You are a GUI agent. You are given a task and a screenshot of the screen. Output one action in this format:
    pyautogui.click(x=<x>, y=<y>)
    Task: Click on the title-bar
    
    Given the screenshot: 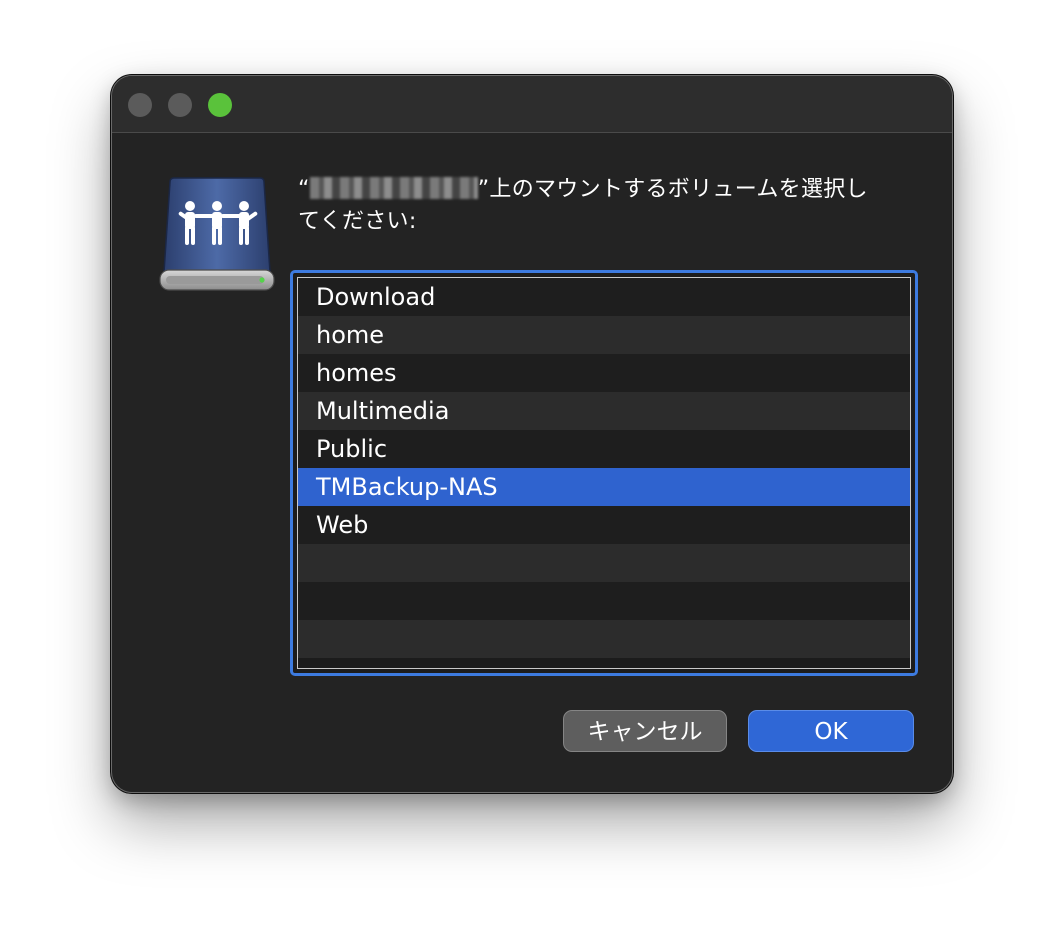 What is the action you would take?
    pyautogui.click(x=532, y=104)
    